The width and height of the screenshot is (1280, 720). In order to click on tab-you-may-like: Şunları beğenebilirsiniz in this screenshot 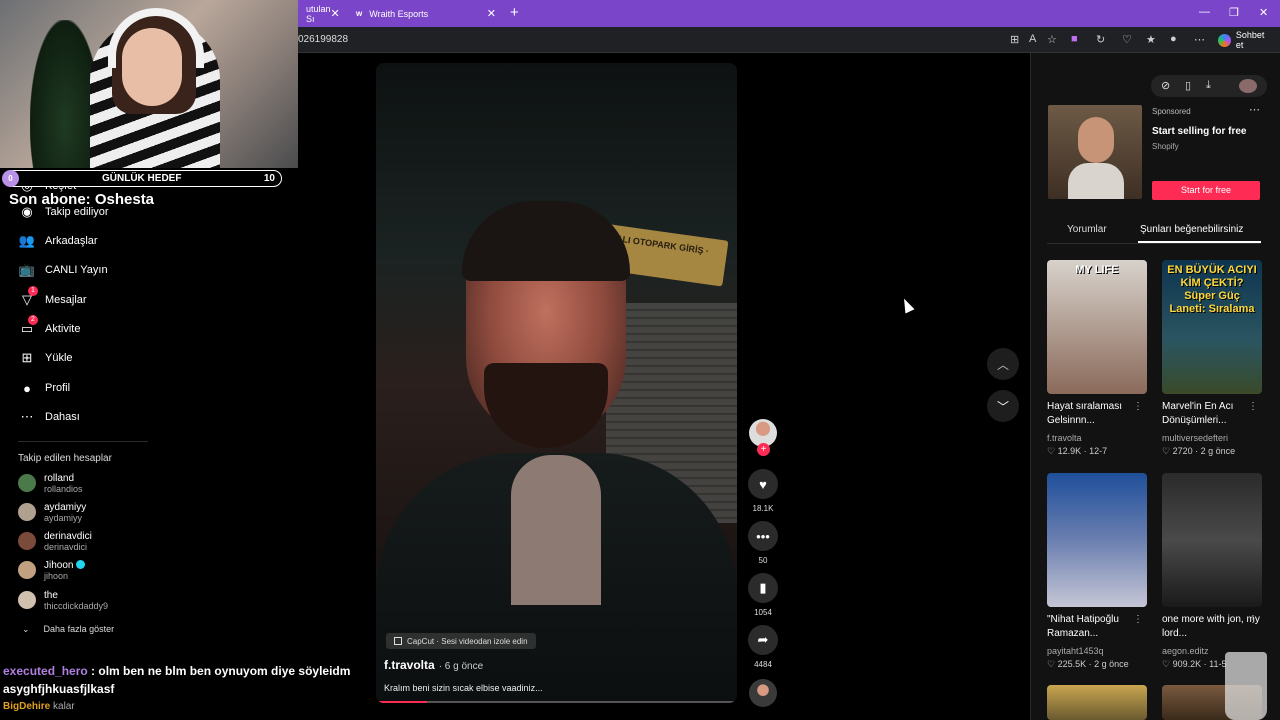, I will do `click(1191, 229)`.